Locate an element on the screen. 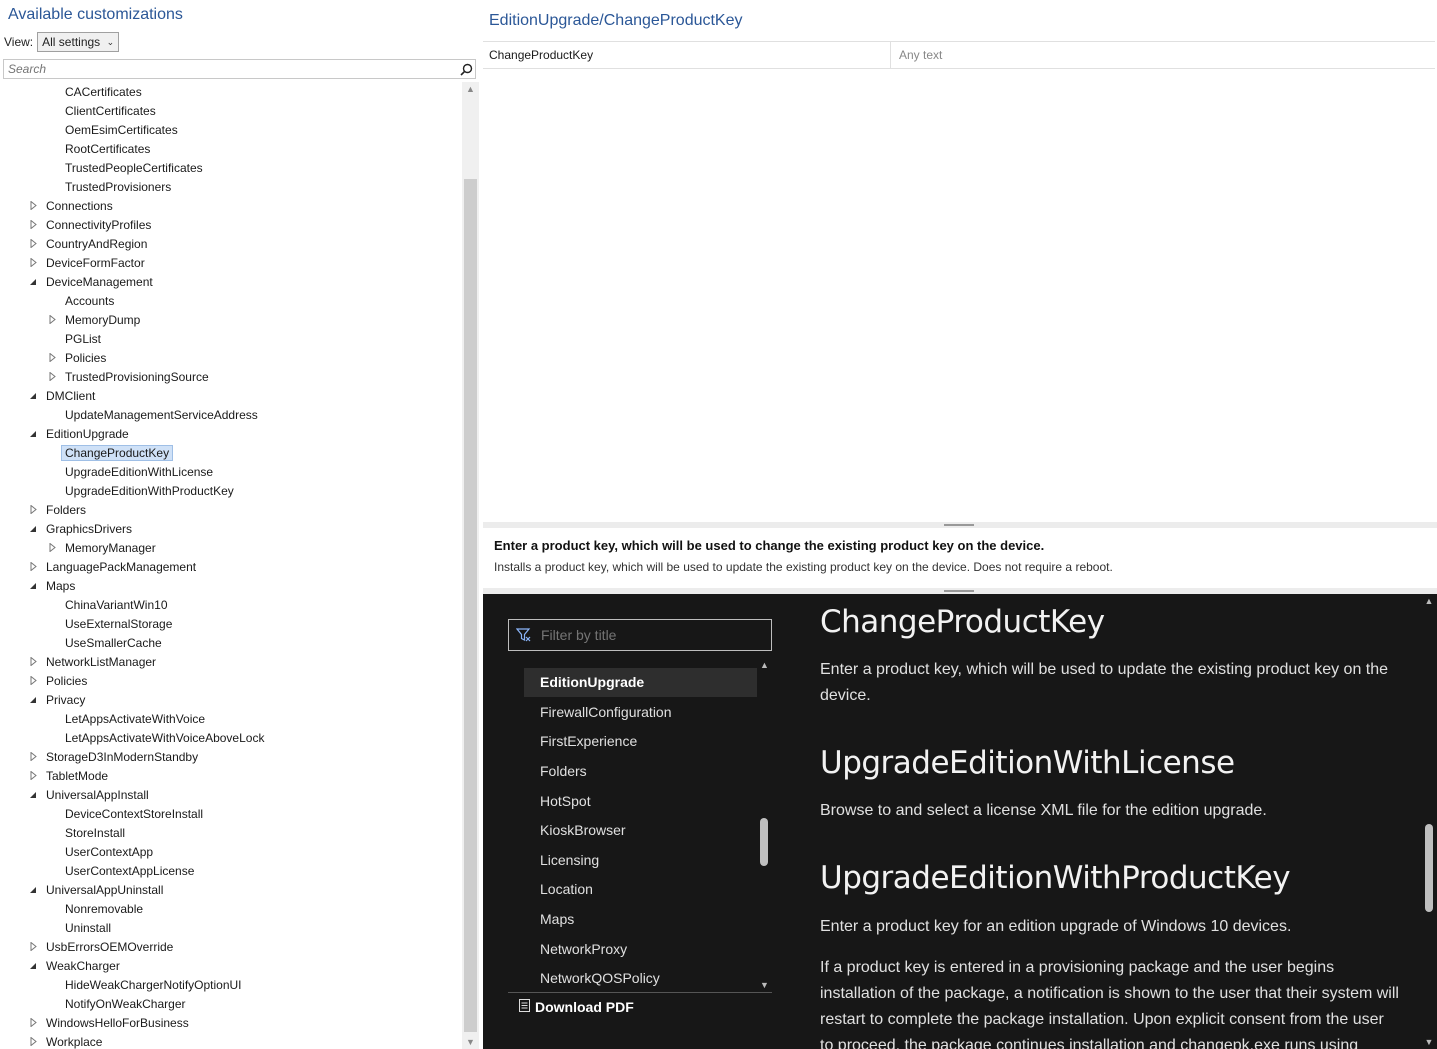 This screenshot has height=1049, width=1437. toc-scrollbar: ▲ ▼ is located at coordinates (764, 825).